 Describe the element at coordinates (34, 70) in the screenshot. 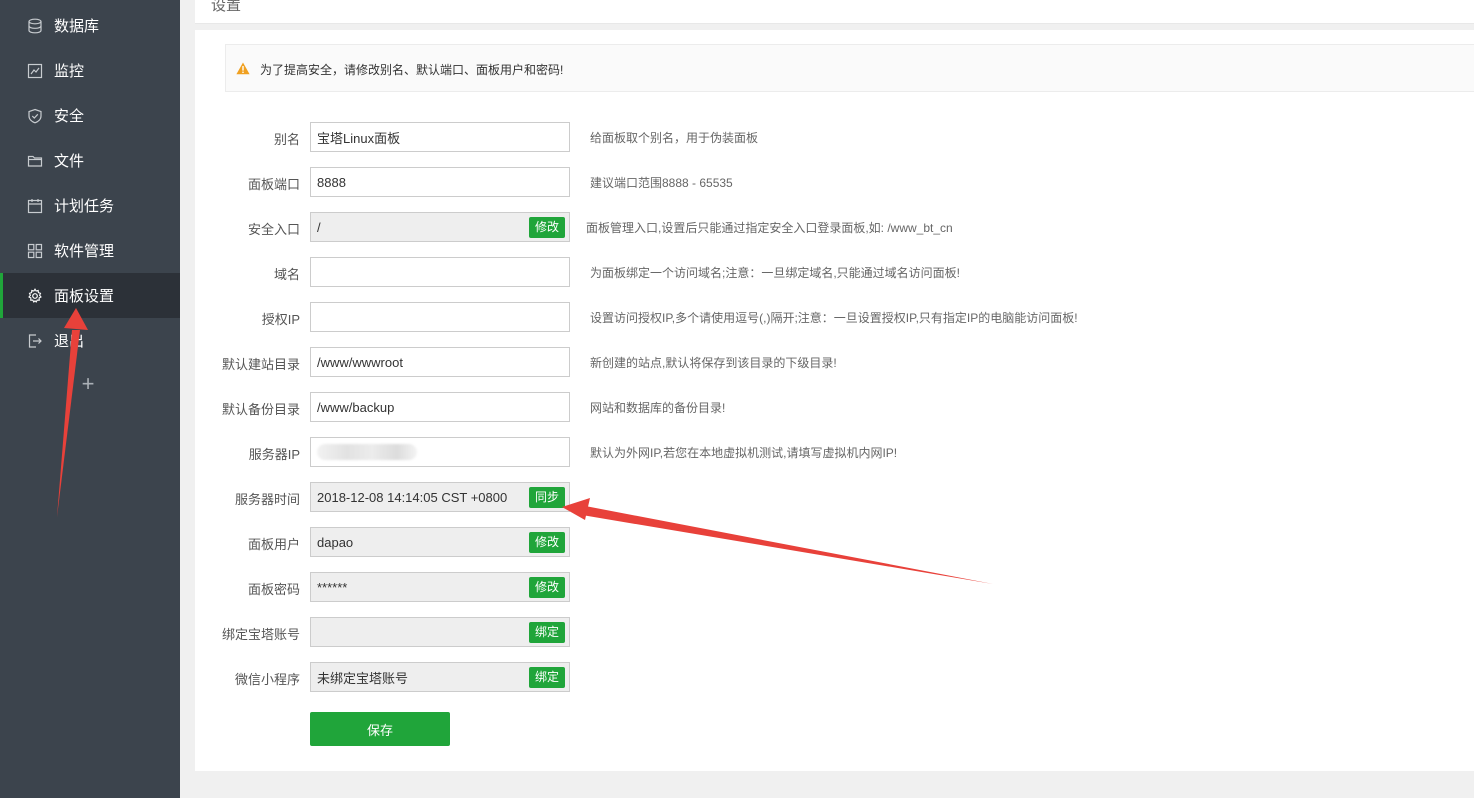

I see `monitor-icon` at that location.